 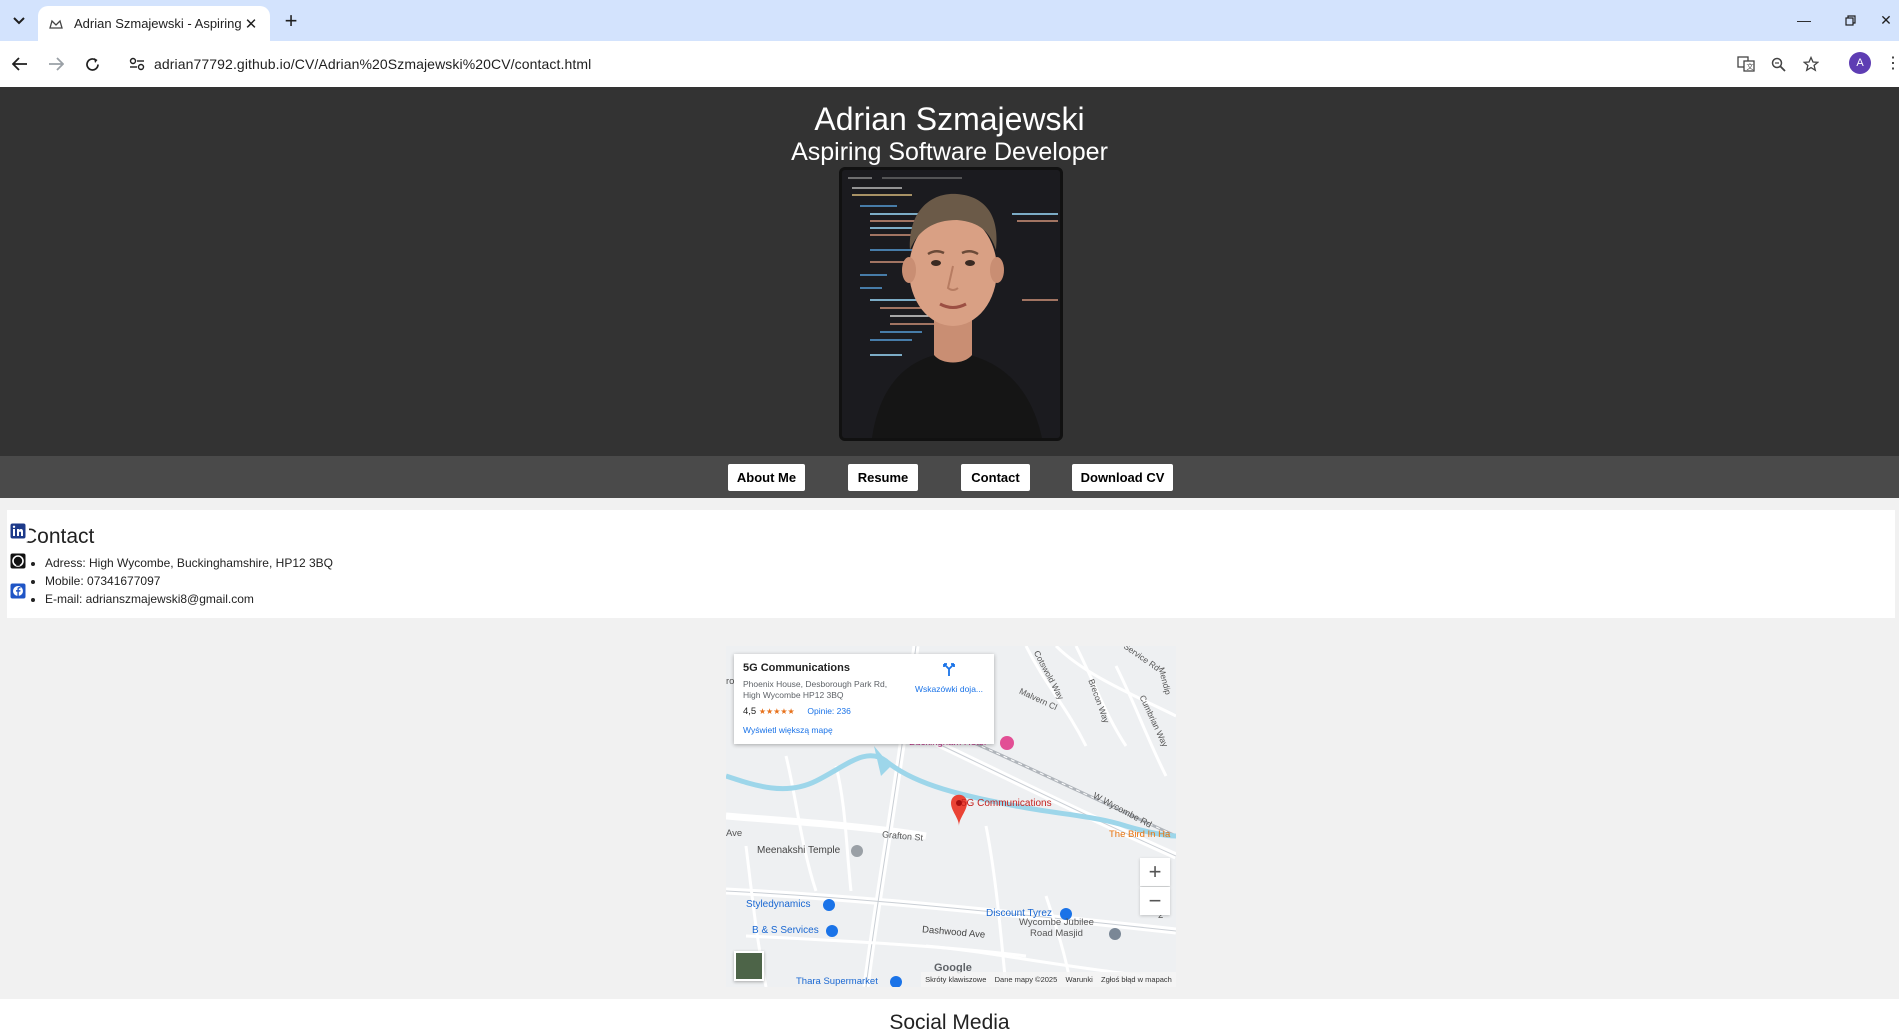 I want to click on back-button, so click(x=20, y=64).